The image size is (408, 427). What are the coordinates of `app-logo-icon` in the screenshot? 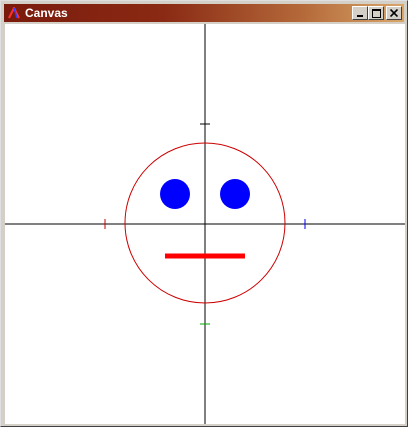 It's located at (14, 13).